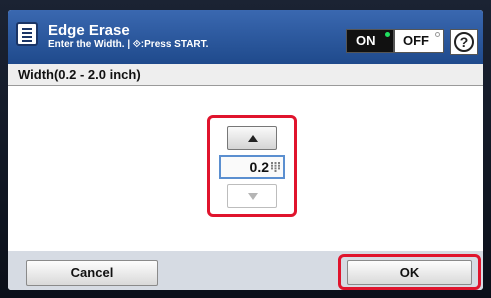 This screenshot has height=298, width=491. Describe the element at coordinates (27, 34) in the screenshot. I see `menu-icon` at that location.